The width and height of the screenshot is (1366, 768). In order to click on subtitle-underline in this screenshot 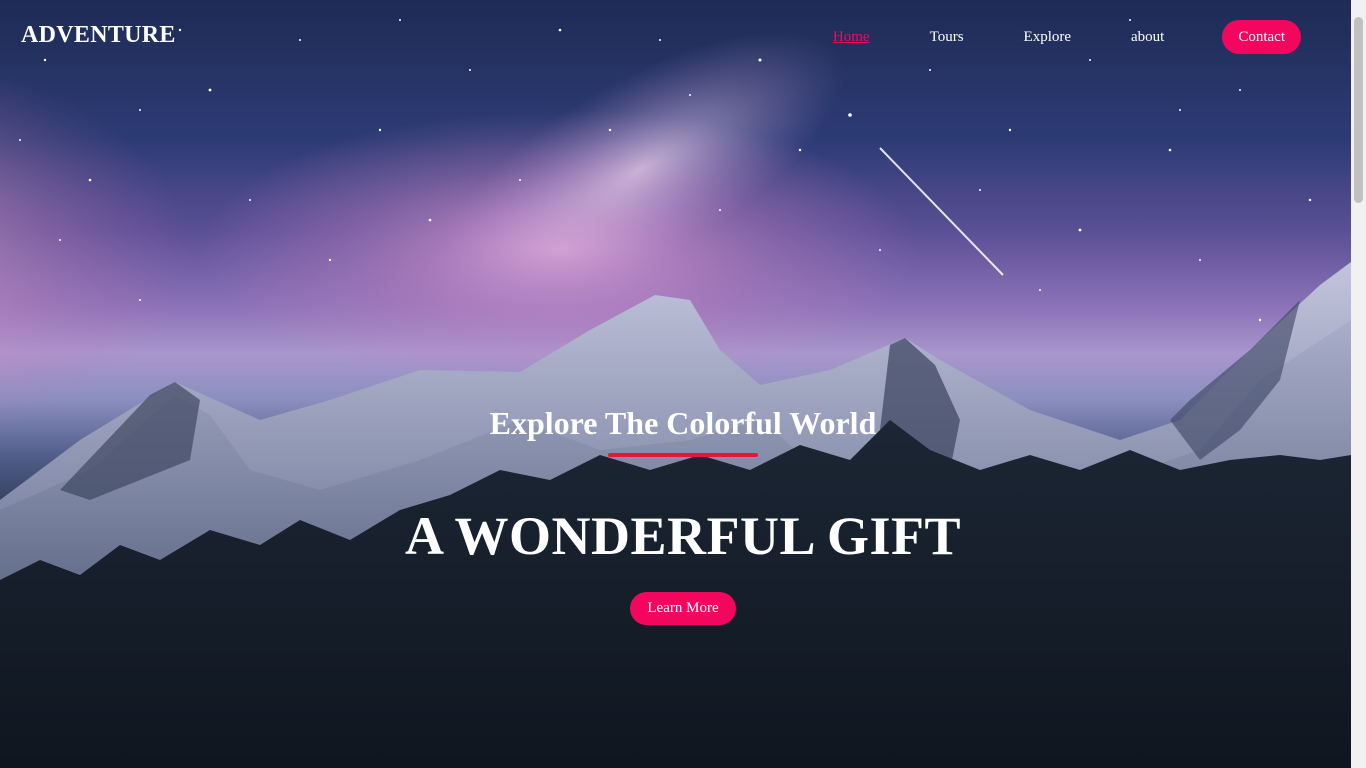, I will do `click(683, 455)`.